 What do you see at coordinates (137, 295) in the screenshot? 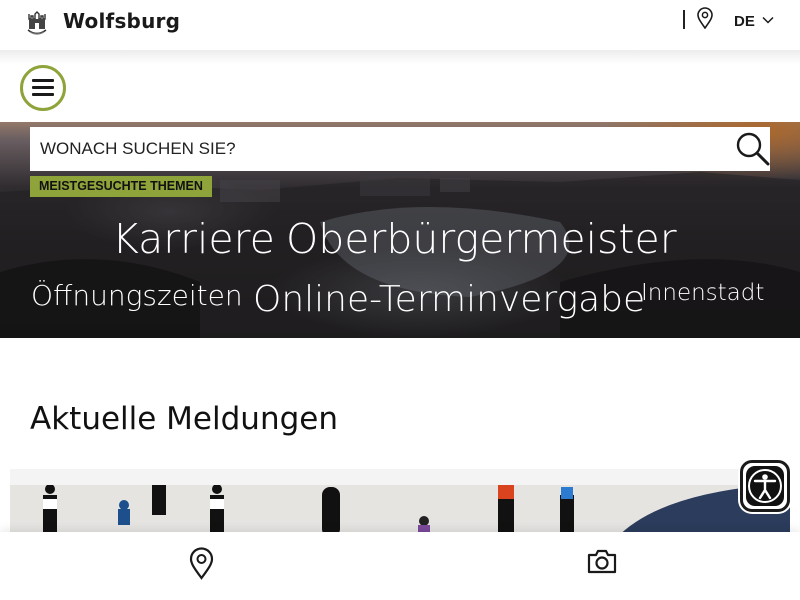
I see `topic-link-oeffnungszeiten: Öffnungszeiten` at bounding box center [137, 295].